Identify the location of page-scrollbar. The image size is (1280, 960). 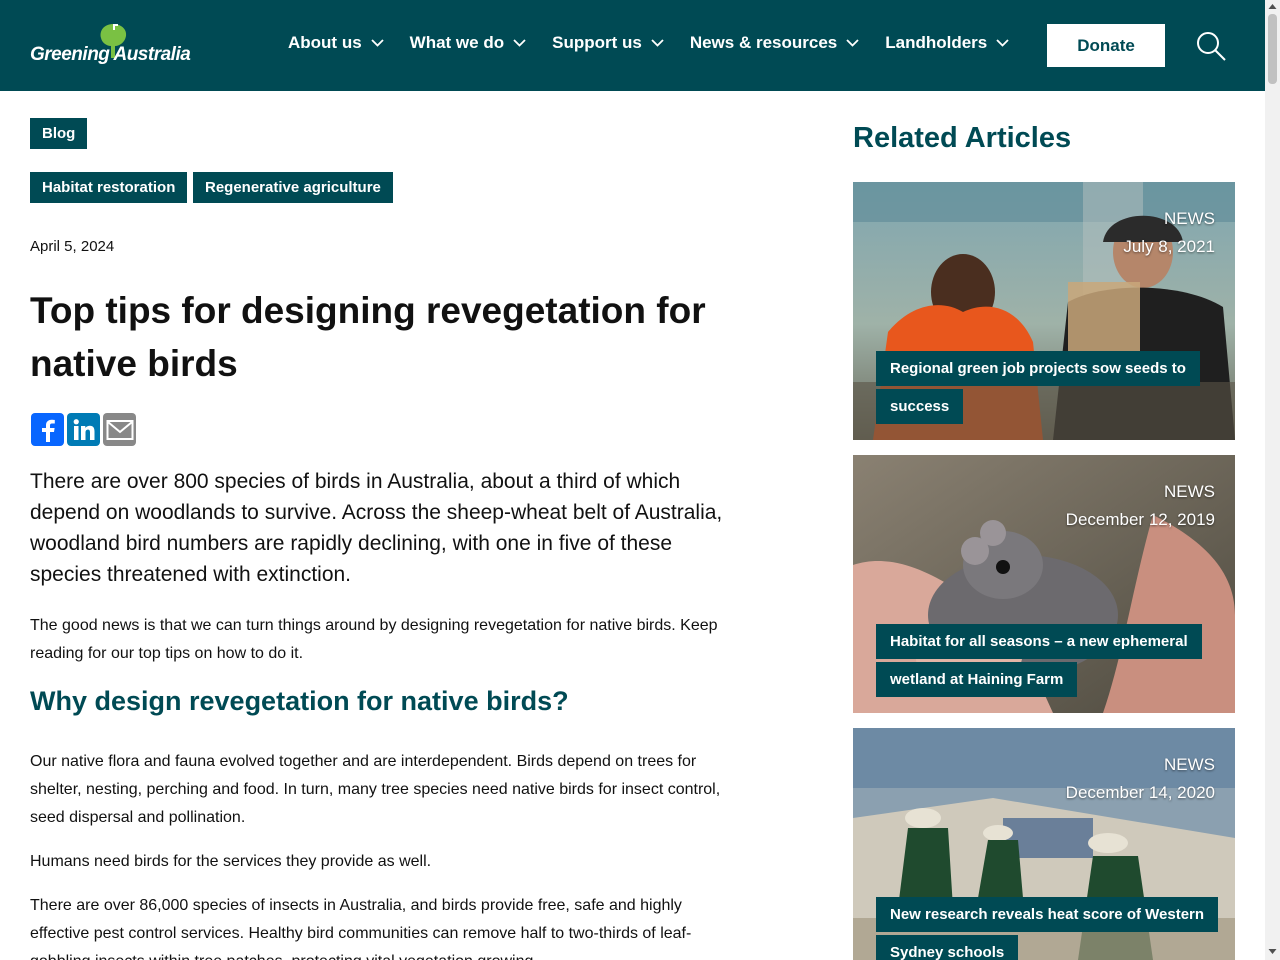
(1272, 480).